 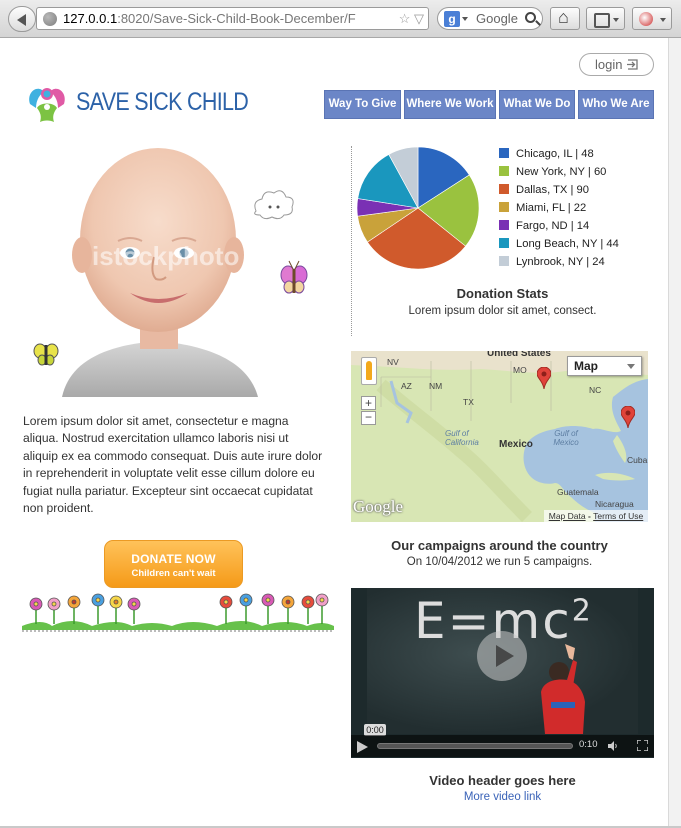 I want to click on nav-way-to-give: Way To Give, so click(x=362, y=104).